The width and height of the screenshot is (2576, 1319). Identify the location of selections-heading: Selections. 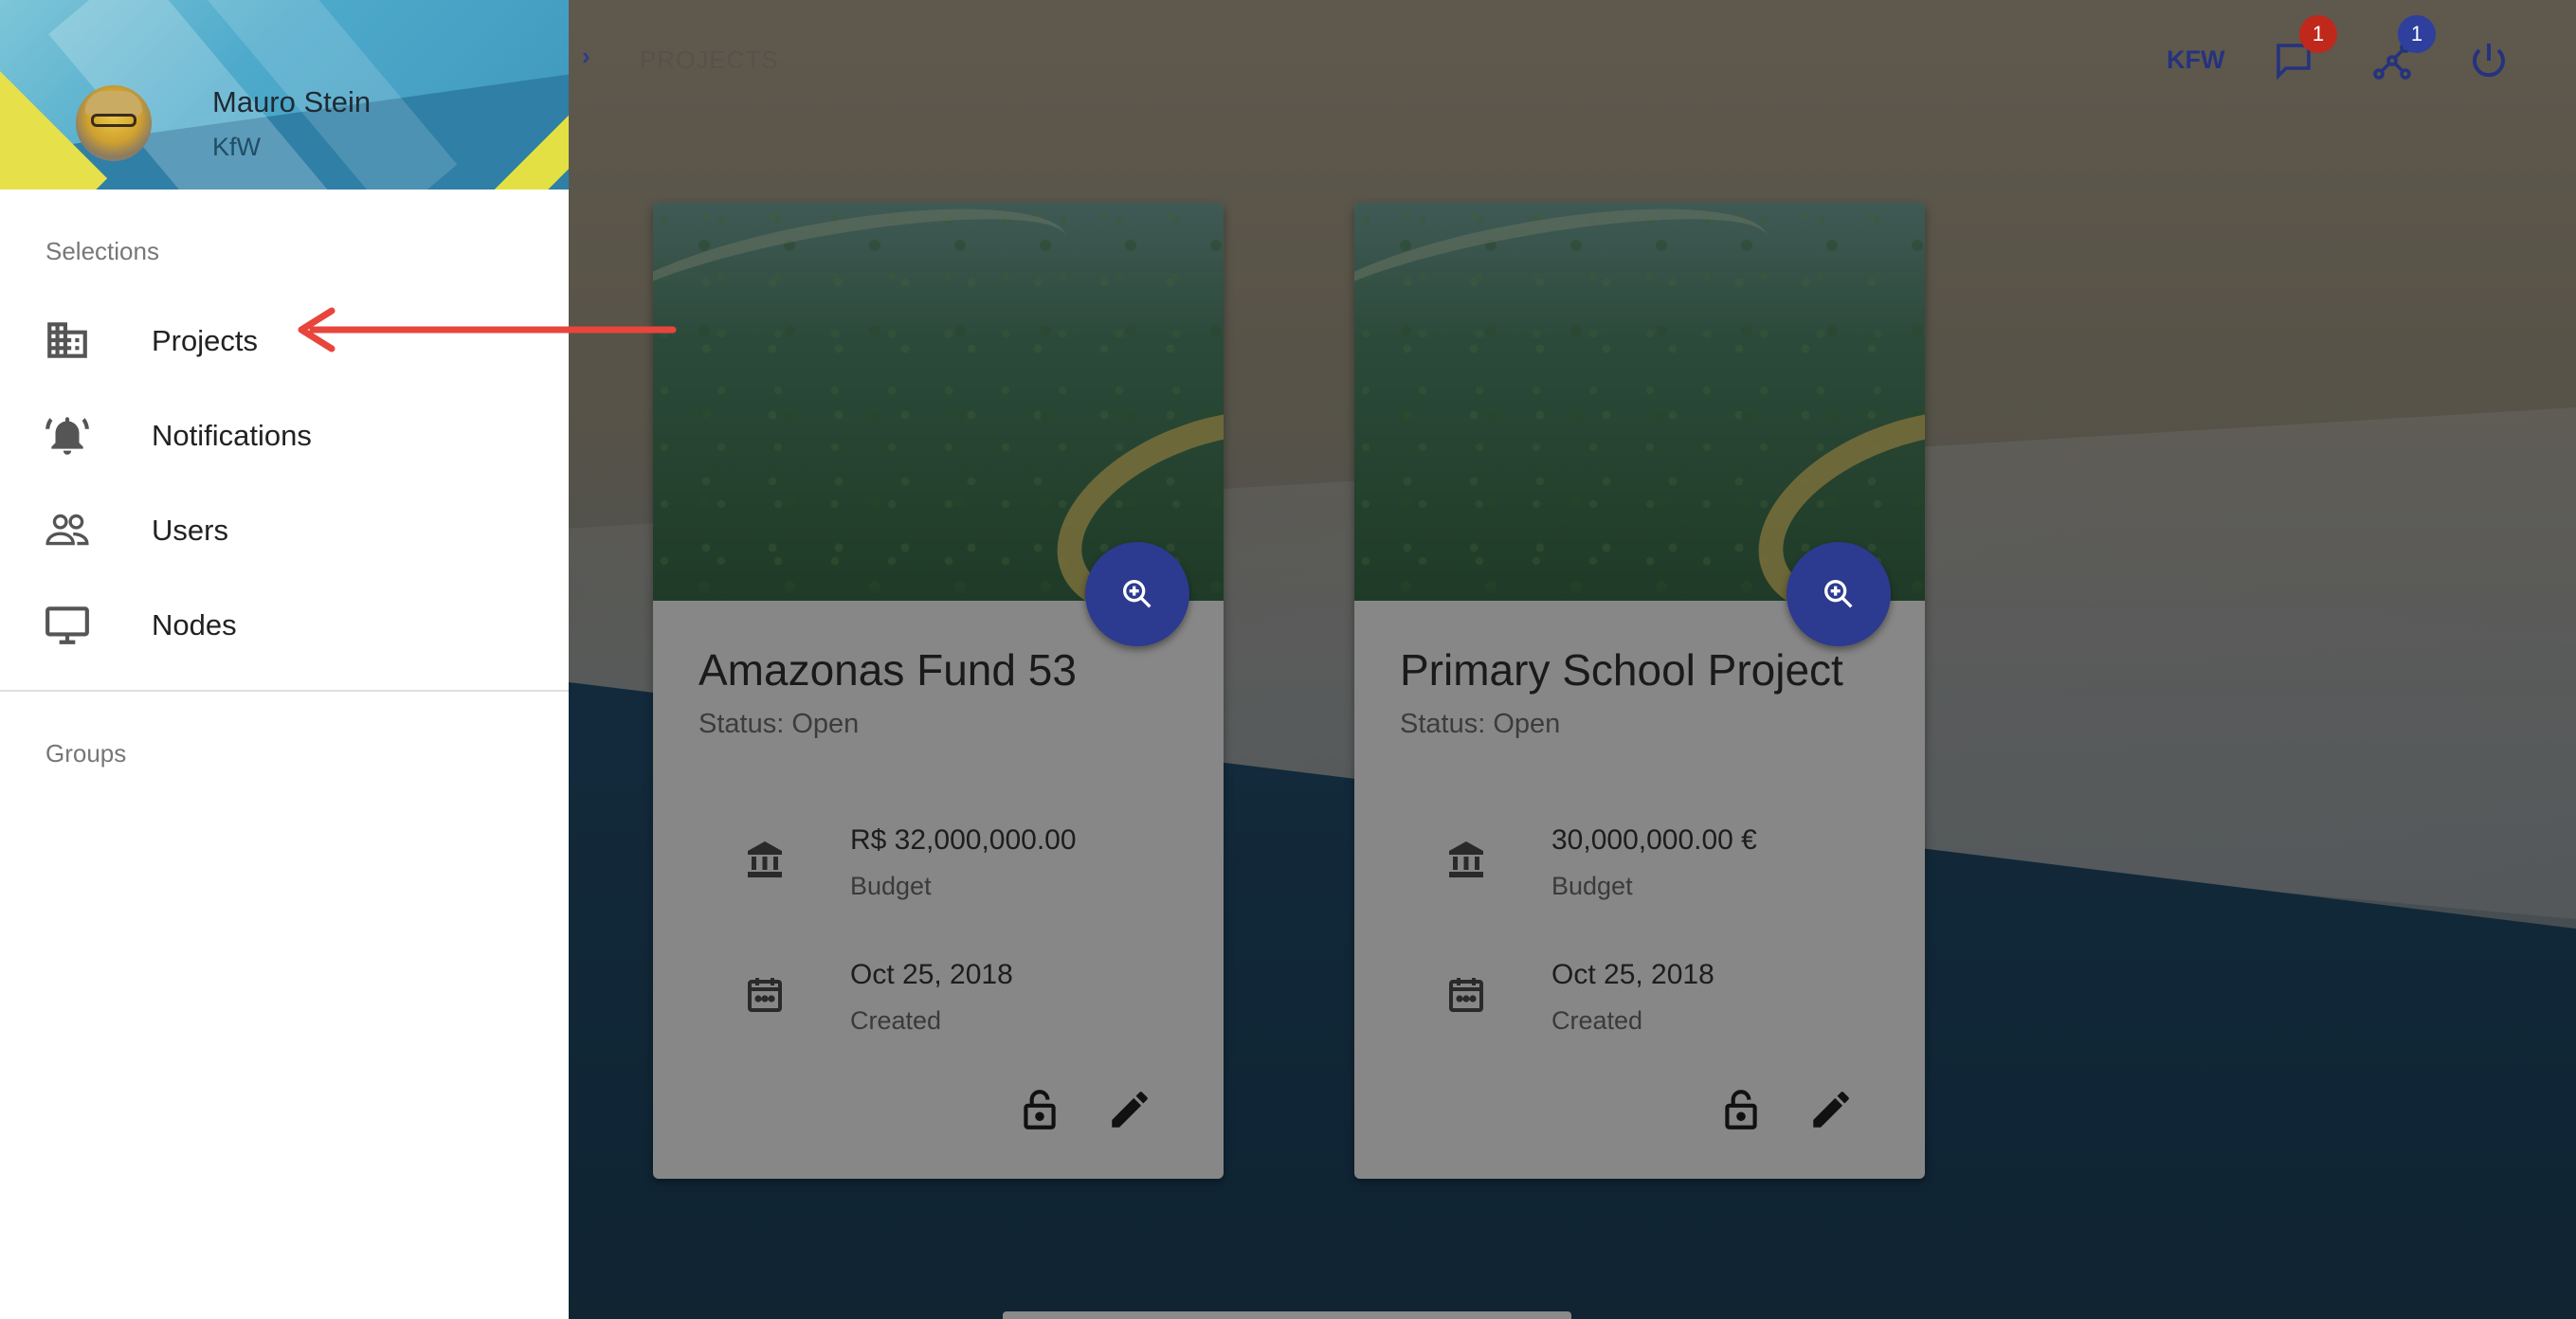
(102, 251).